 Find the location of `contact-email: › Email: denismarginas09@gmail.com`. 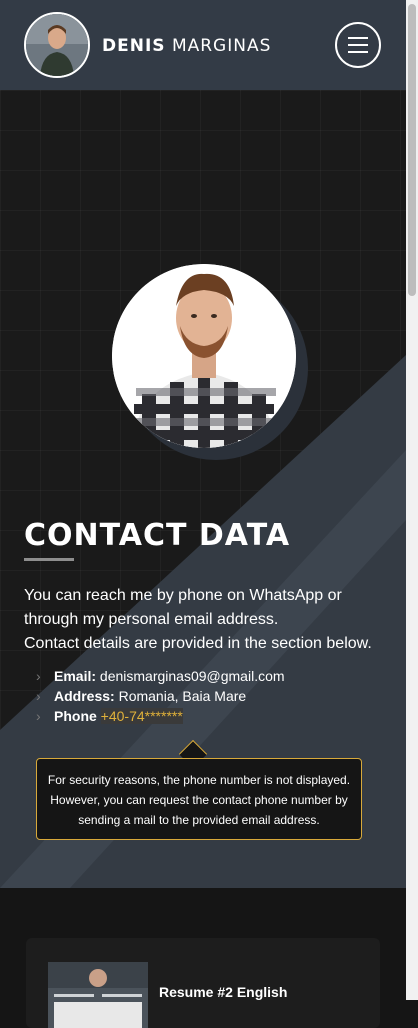

contact-email: › Email: denismarginas09@gmail.com is located at coordinates (160, 676).